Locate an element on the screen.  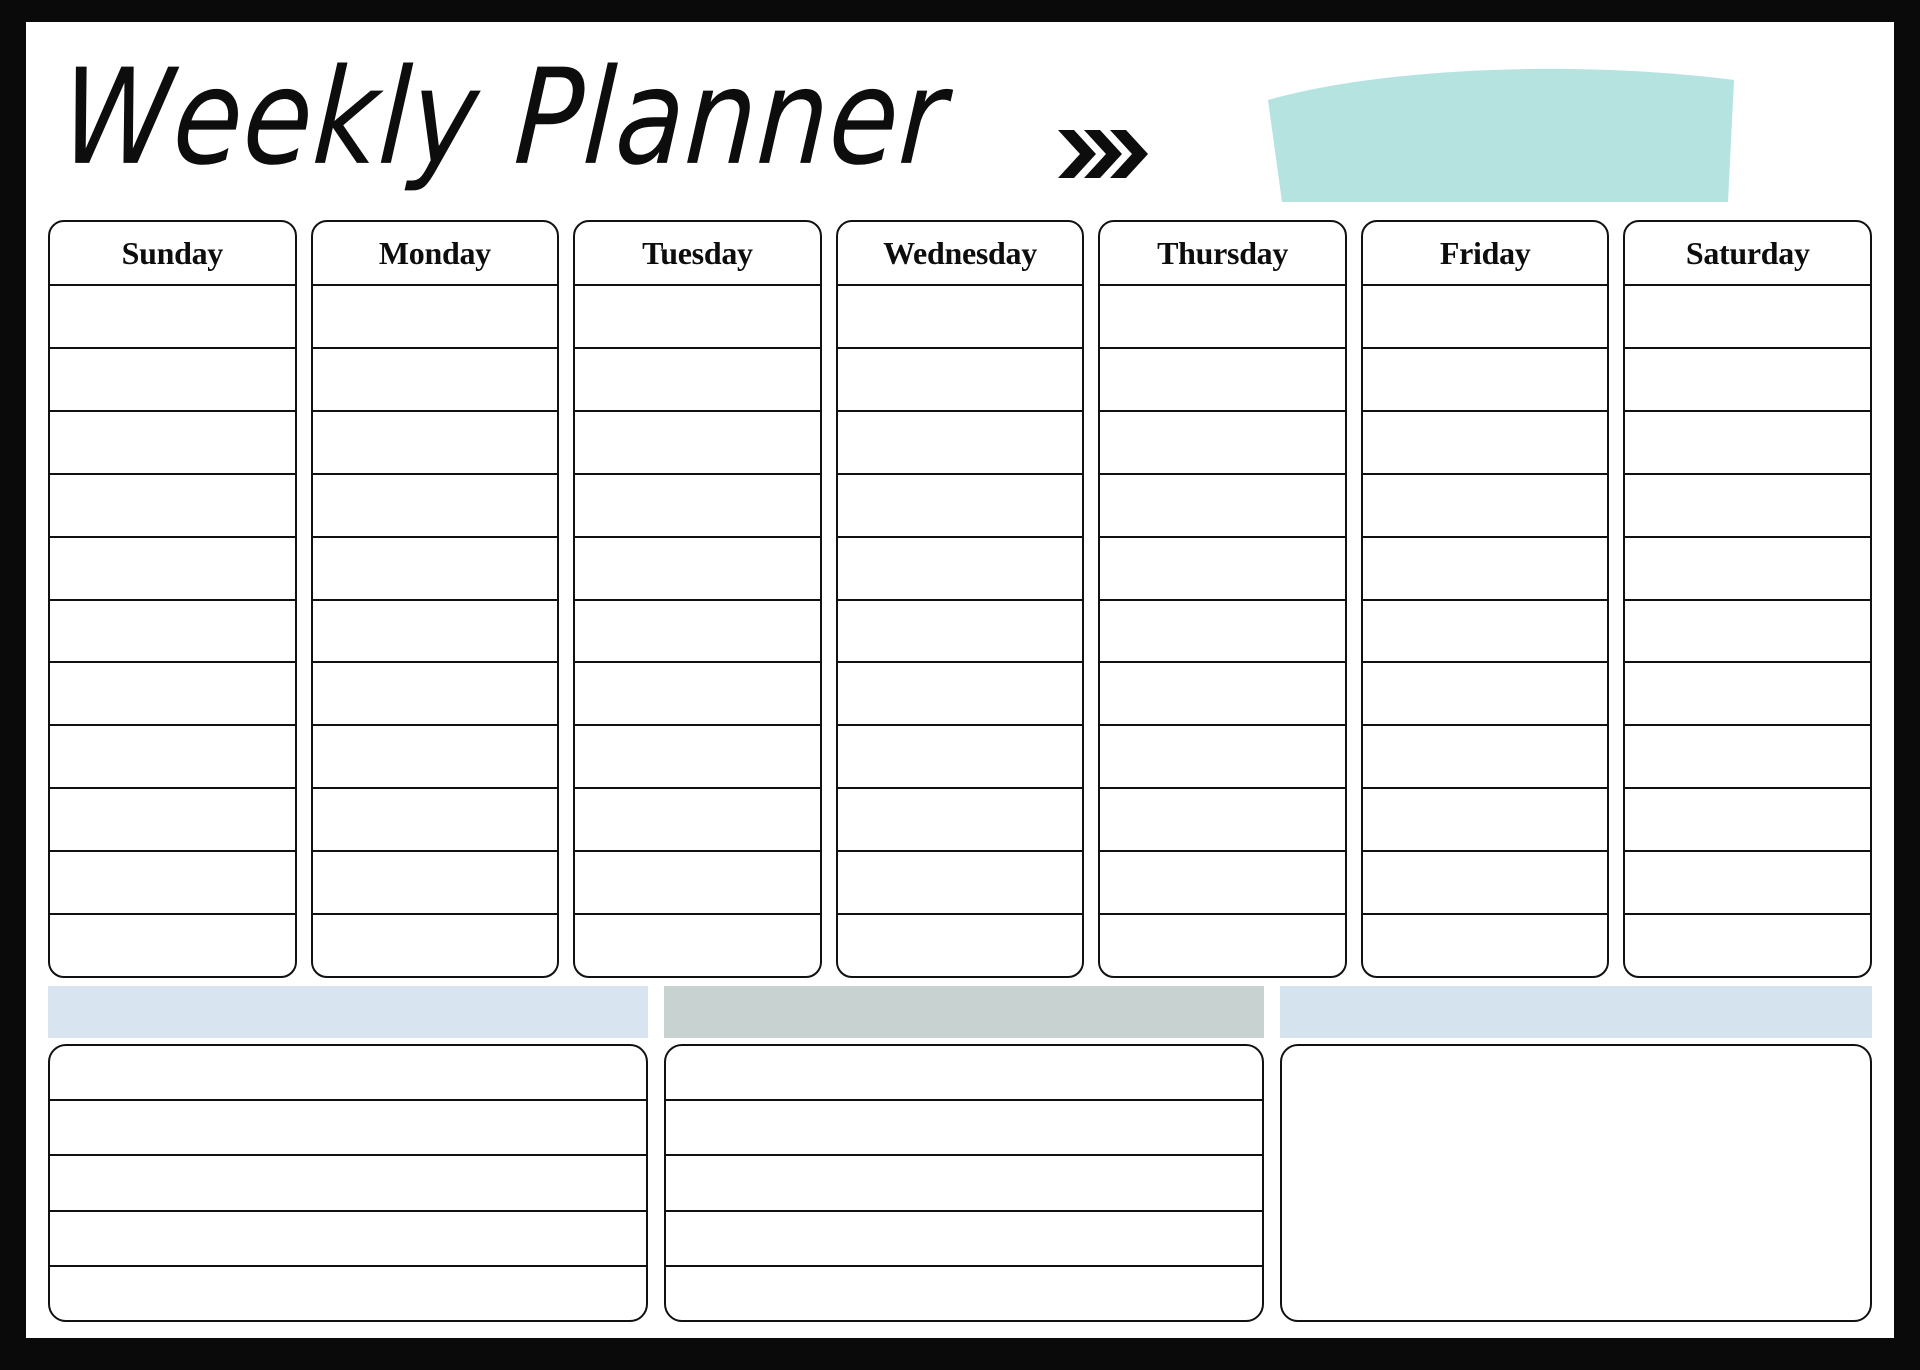
day-column-wednesday: Wednesday is located at coordinates (960, 599).